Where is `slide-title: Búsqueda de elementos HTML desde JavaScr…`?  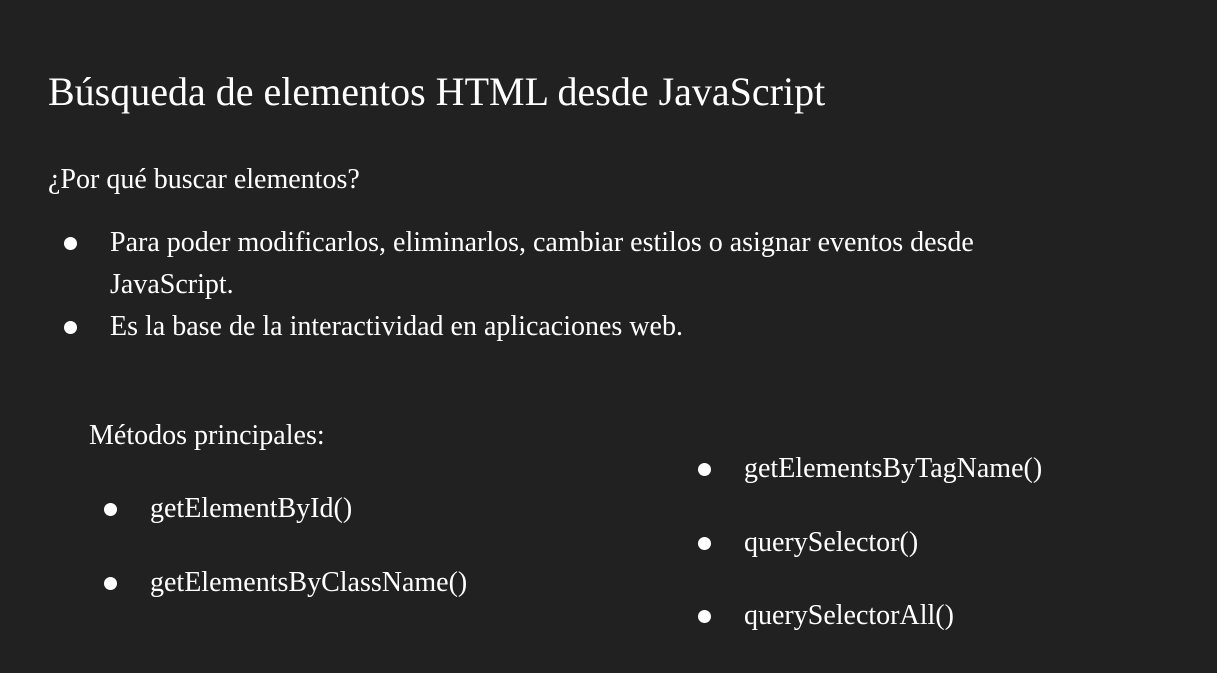
slide-title: Búsqueda de elementos HTML desde JavaScr… is located at coordinates (437, 91).